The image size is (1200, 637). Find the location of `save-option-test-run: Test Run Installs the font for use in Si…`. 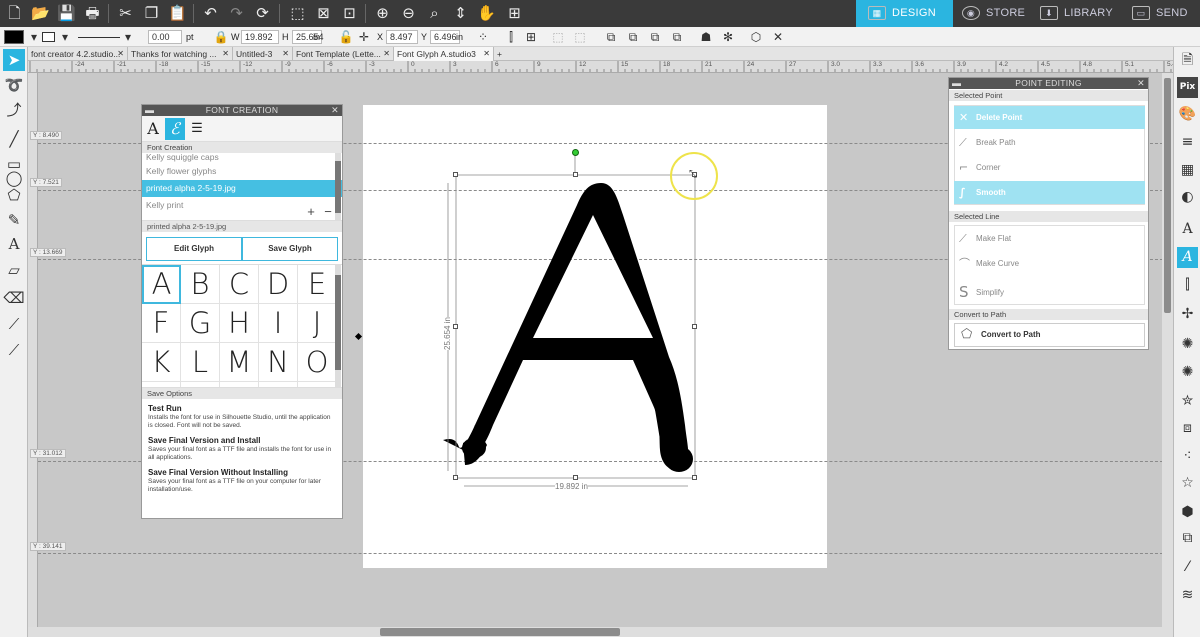

save-option-test-run: Test Run Installs the font for use in Si… is located at coordinates (242, 416).